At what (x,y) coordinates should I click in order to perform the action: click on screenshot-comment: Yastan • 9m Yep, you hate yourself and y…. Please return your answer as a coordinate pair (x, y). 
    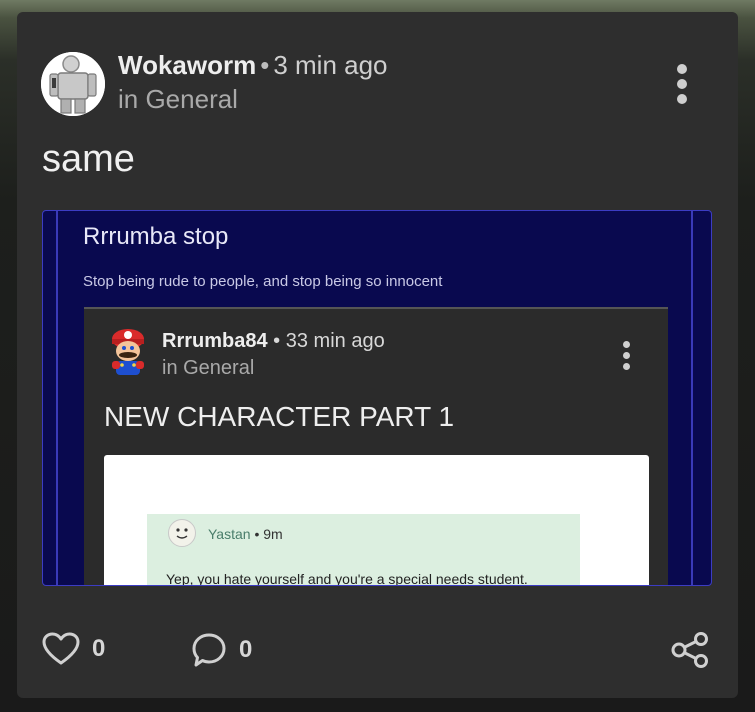
    Looking at the image, I should click on (363, 550).